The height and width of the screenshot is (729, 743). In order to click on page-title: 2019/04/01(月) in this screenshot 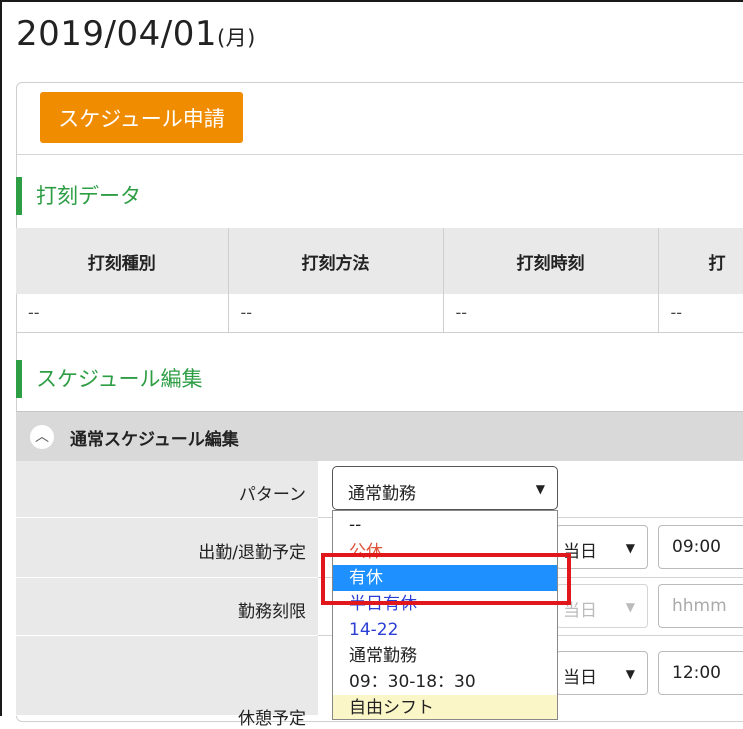, I will do `click(136, 34)`.